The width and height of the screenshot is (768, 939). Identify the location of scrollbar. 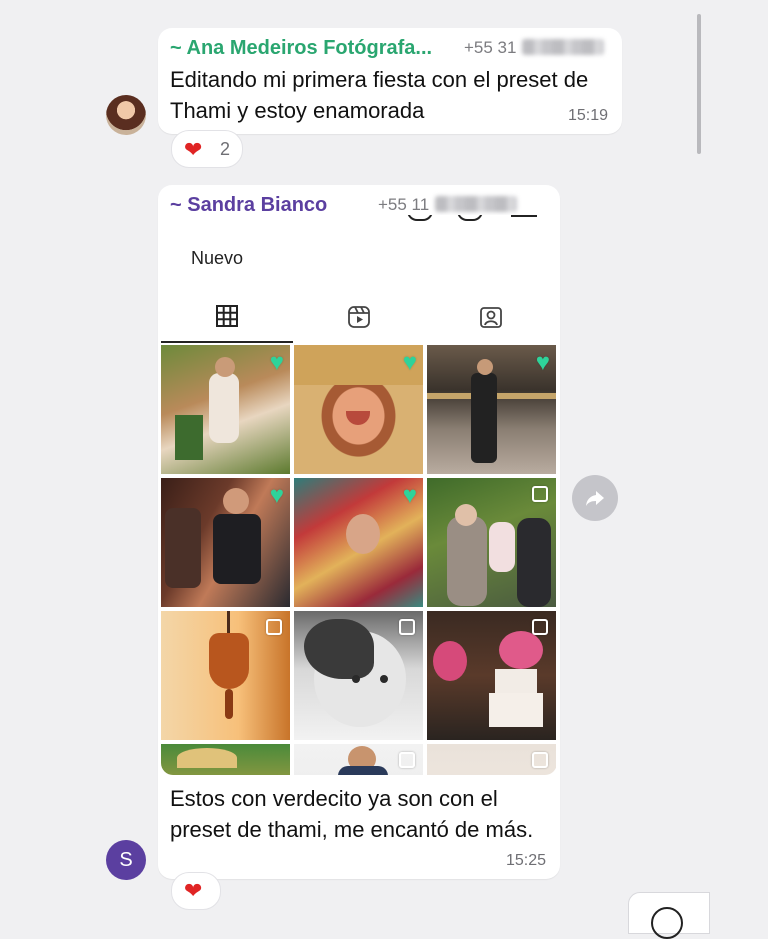
(699, 84).